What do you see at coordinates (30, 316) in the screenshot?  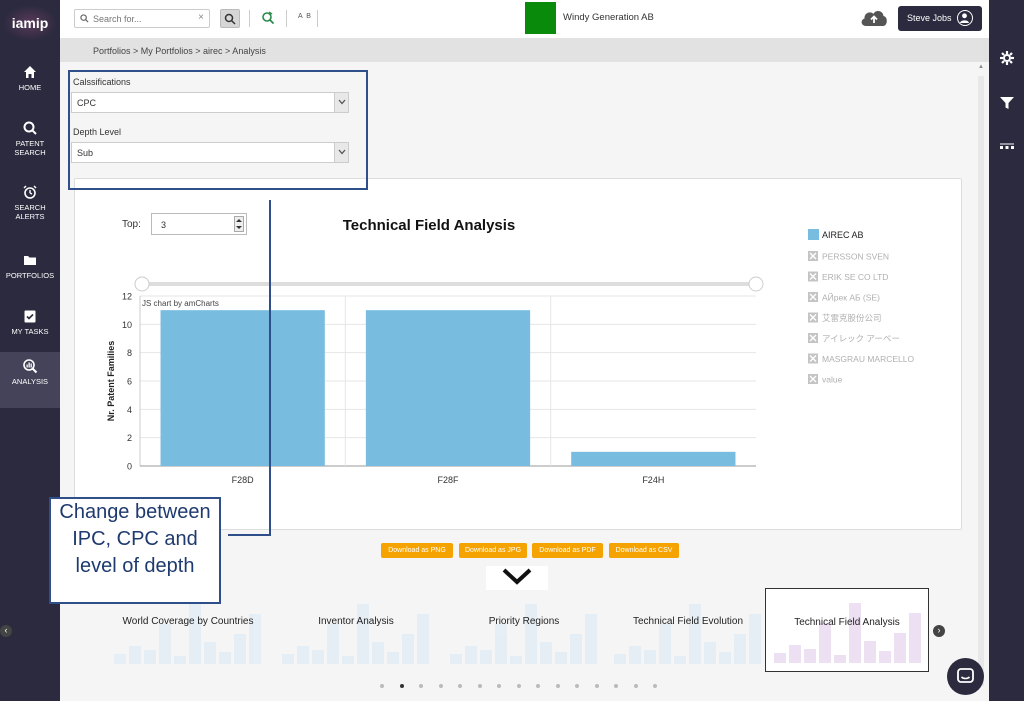 I see `tasks-icon` at bounding box center [30, 316].